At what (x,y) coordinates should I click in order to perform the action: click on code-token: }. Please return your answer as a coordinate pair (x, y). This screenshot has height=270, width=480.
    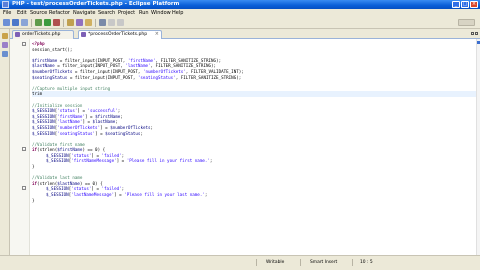
    Looking at the image, I should click on (33, 200).